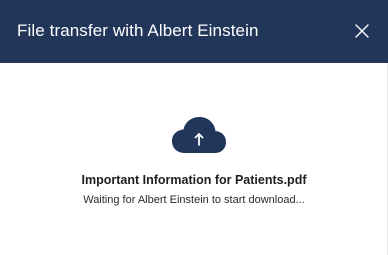 The image size is (388, 255). Describe the element at coordinates (138, 30) in the screenshot. I see `dialog-title: File transfer with Albert Einstein` at that location.